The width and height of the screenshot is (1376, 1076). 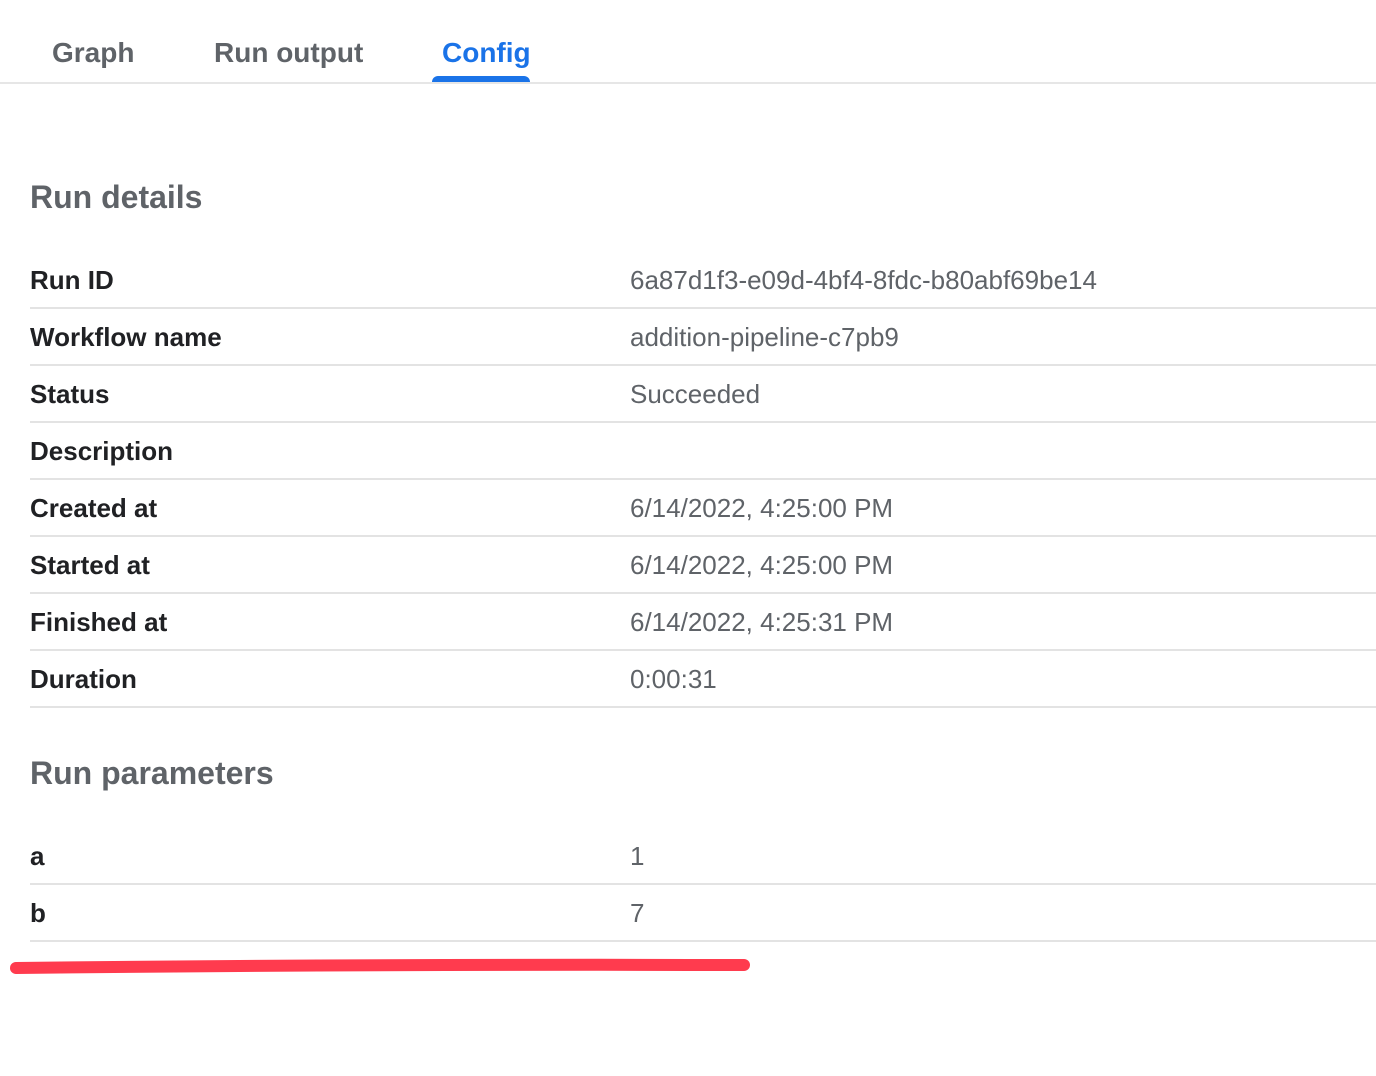 I want to click on row-key: Run ID, so click(x=72, y=280).